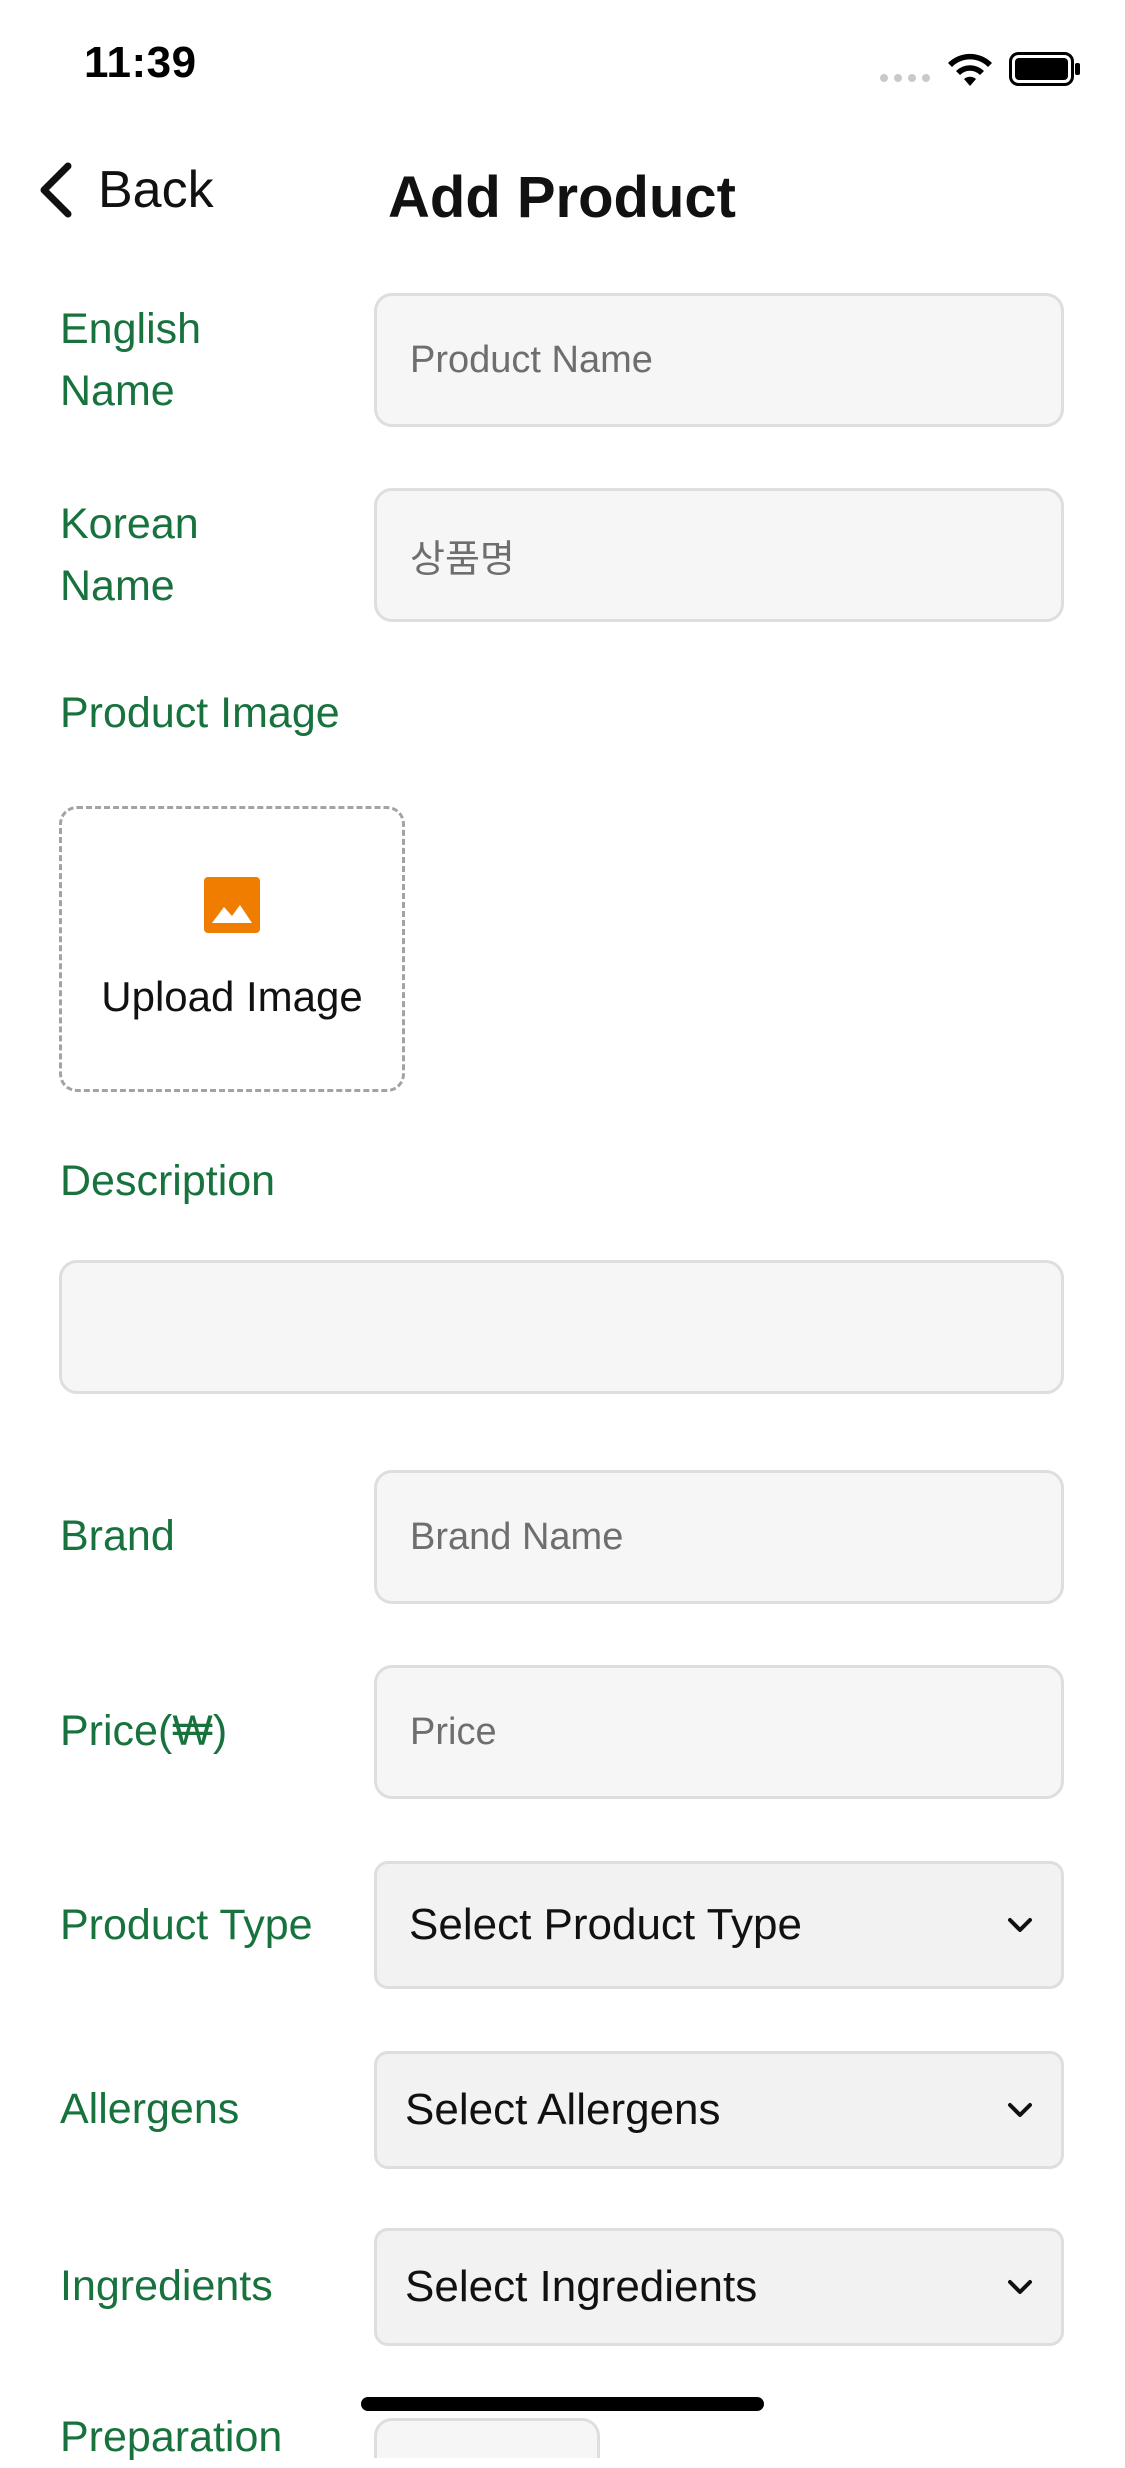  Describe the element at coordinates (1044, 69) in the screenshot. I see `battery-icon` at that location.